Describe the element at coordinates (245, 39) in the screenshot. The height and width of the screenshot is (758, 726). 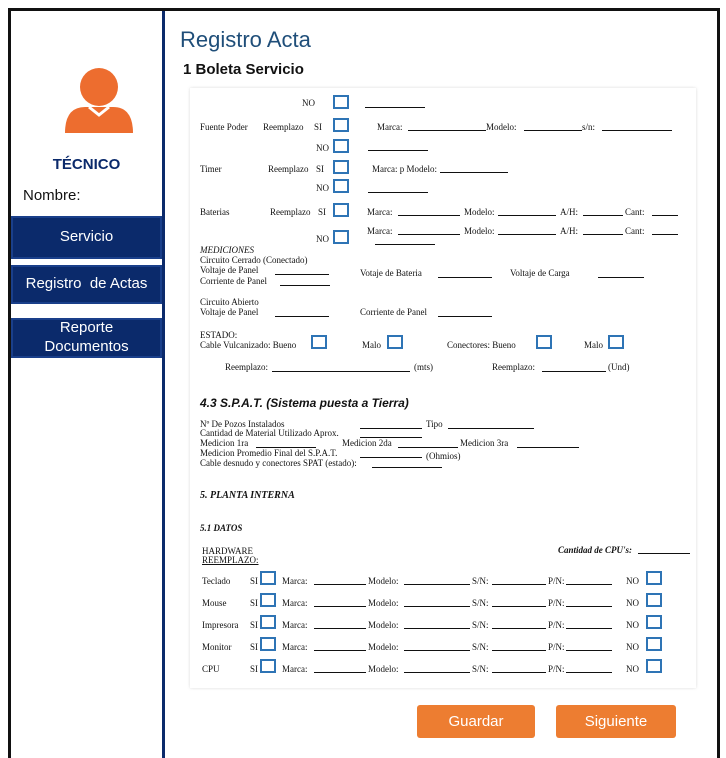
I see `page-title: Registro Acta` at that location.